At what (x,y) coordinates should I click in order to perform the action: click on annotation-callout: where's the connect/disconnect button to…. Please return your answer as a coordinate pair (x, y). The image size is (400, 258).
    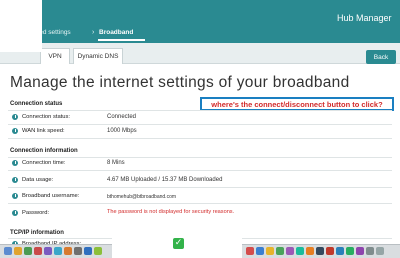
    Looking at the image, I should click on (297, 104).